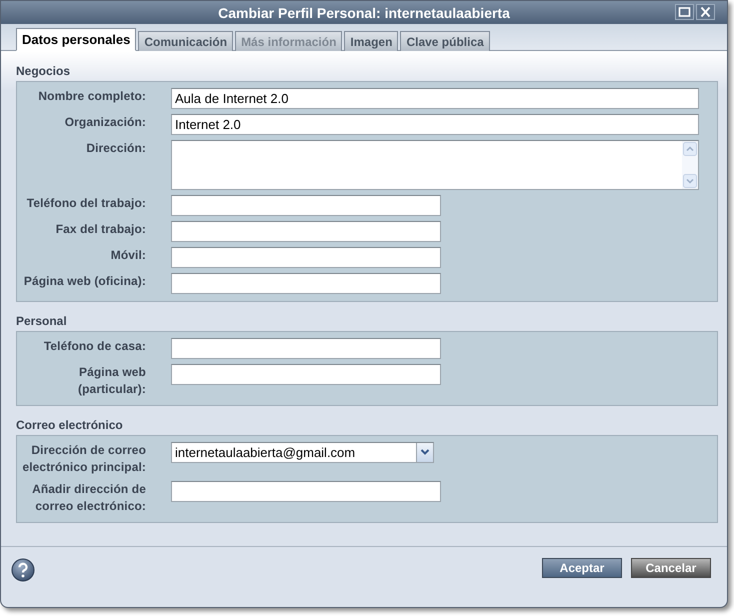 The image size is (734, 616). What do you see at coordinates (105, 122) in the screenshot?
I see `field-label: Organización:` at bounding box center [105, 122].